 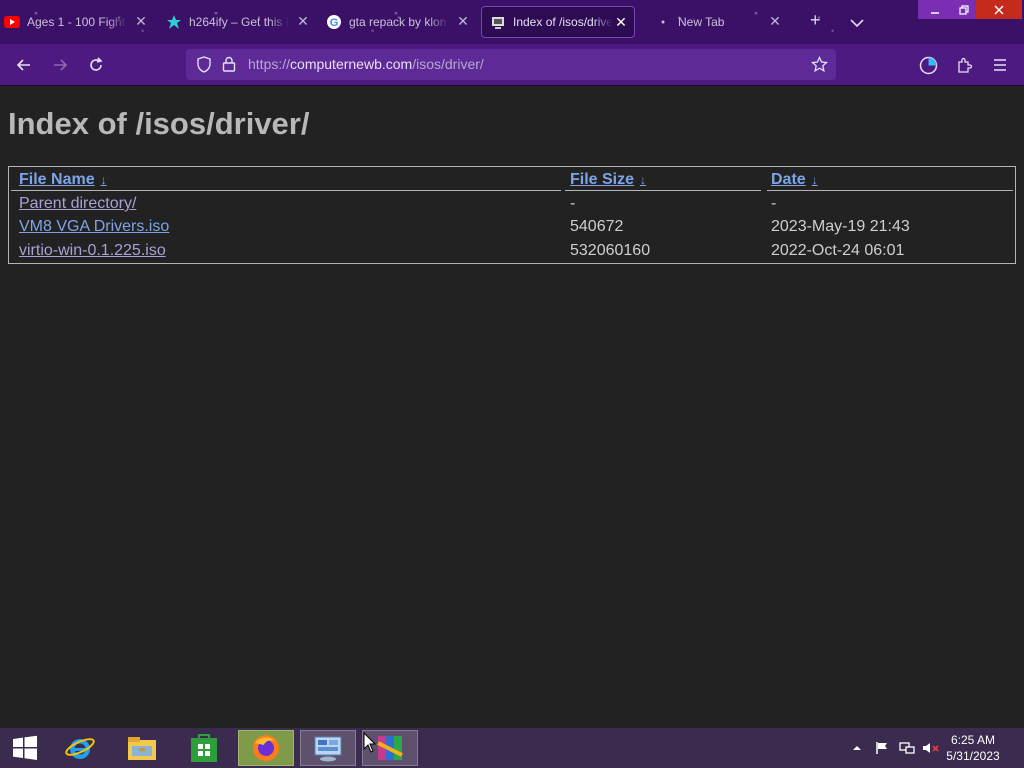 What do you see at coordinates (12, 22) in the screenshot?
I see `youtube-icon` at bounding box center [12, 22].